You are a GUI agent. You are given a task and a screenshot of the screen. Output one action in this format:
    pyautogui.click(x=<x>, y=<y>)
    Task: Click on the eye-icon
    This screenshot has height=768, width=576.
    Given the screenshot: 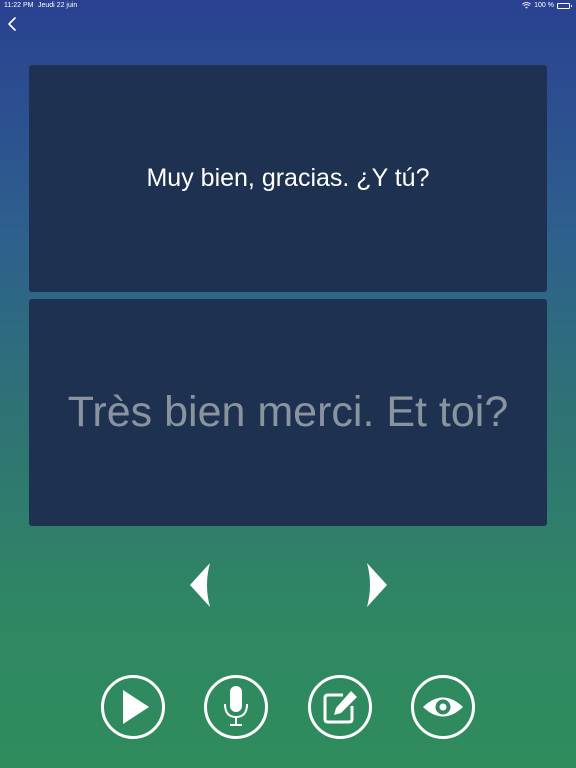 What is the action you would take?
    pyautogui.click(x=443, y=707)
    